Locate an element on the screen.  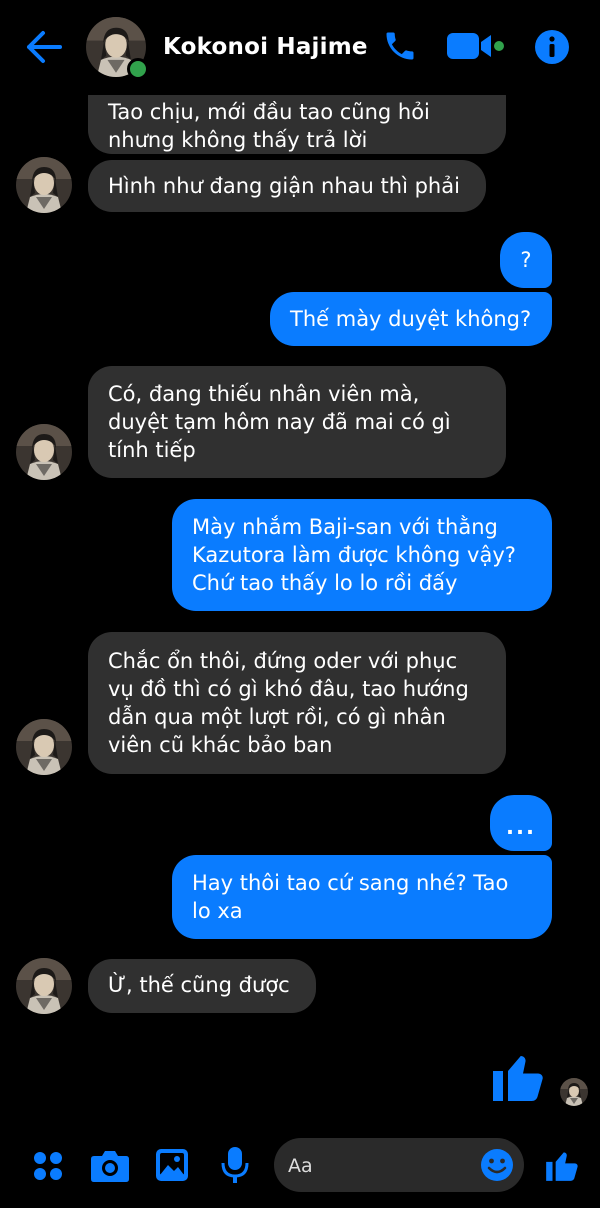
message-bubble-outgoing: ? is located at coordinates (526, 260).